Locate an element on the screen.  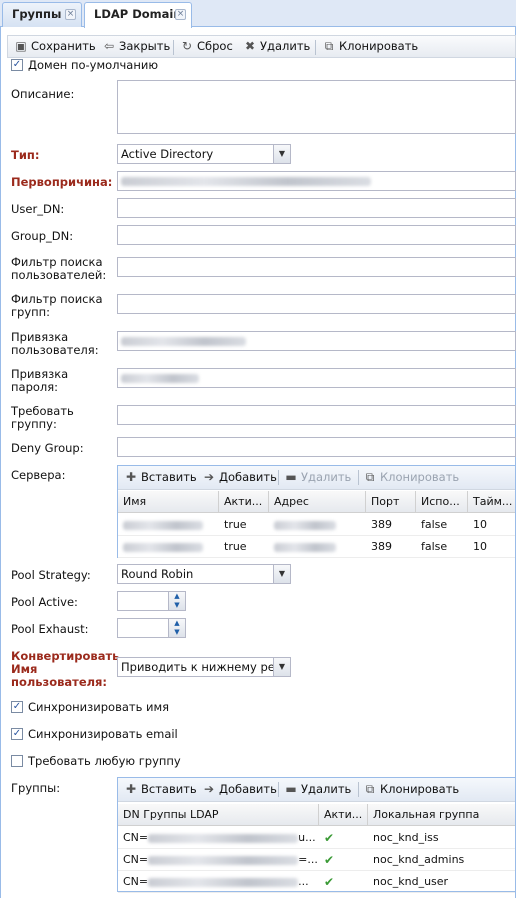
require-group-field is located at coordinates (316, 415).